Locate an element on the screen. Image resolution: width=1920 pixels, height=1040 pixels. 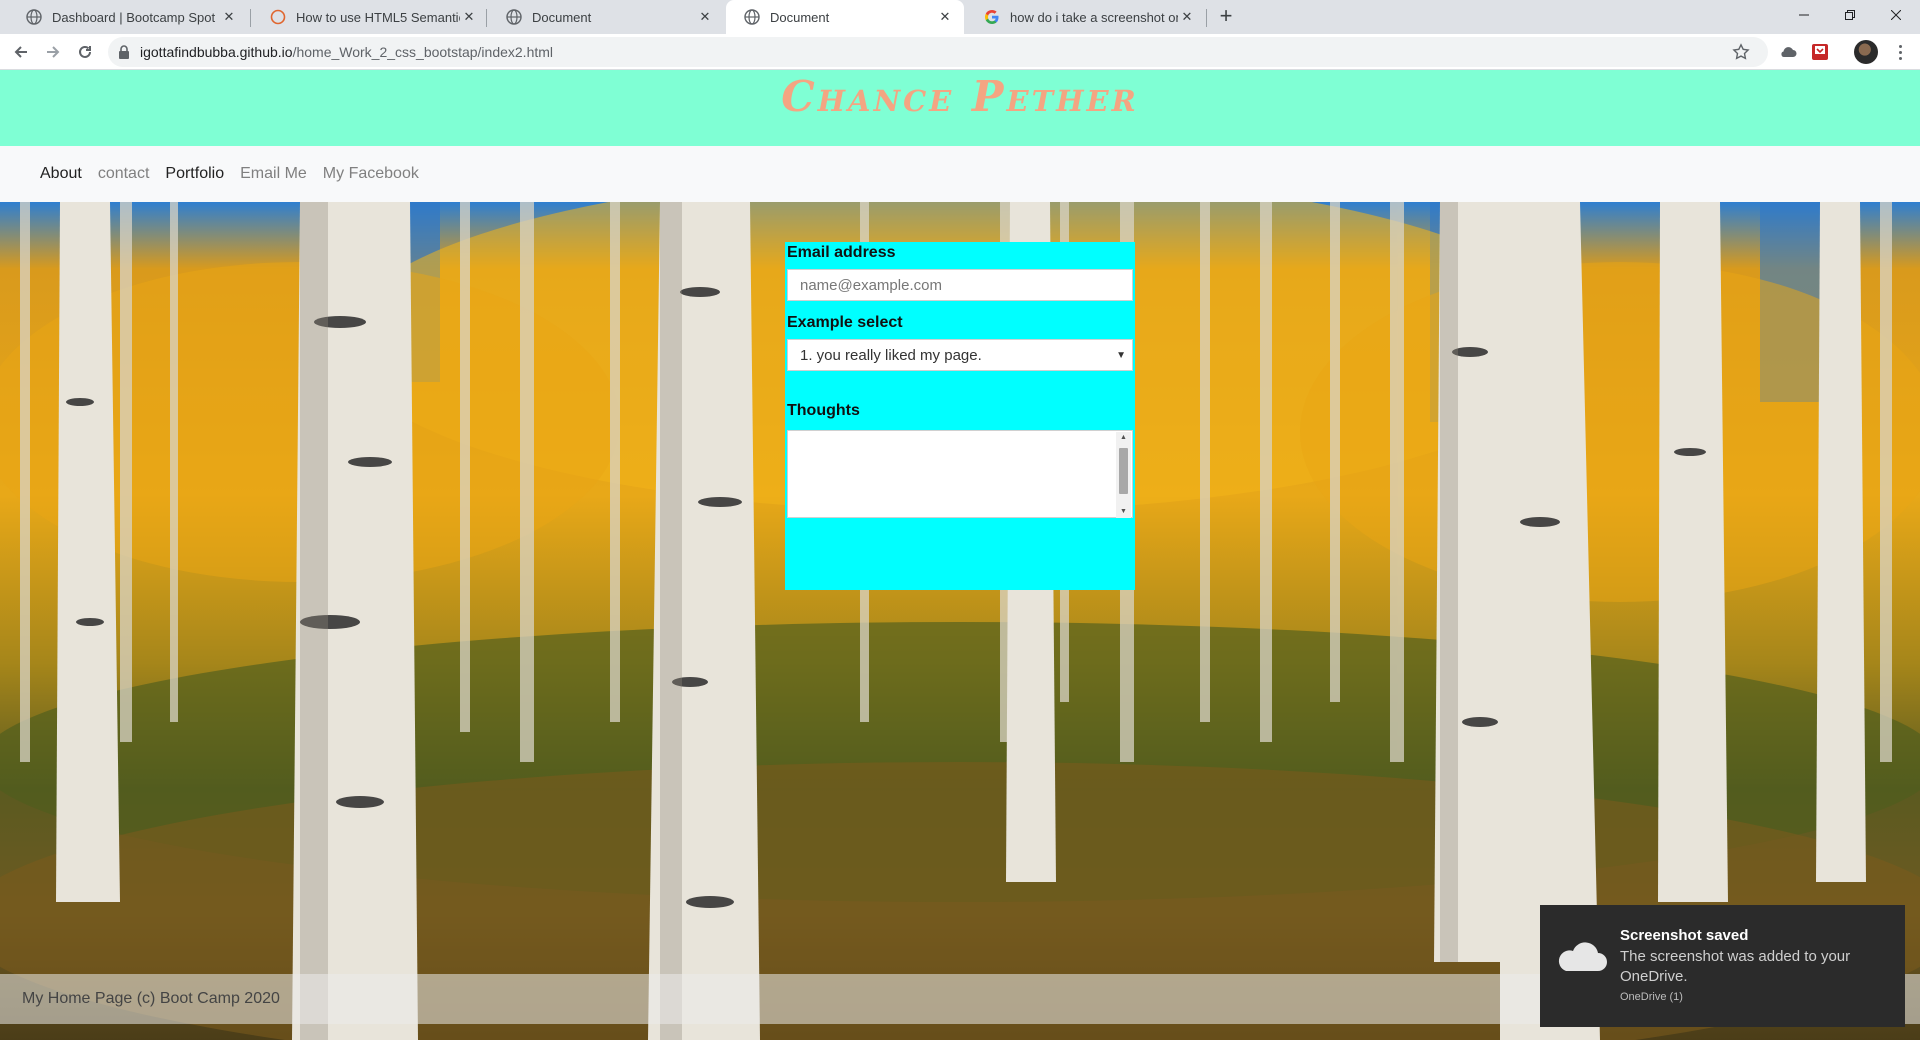
save-extension-icon is located at coordinates (1820, 52).